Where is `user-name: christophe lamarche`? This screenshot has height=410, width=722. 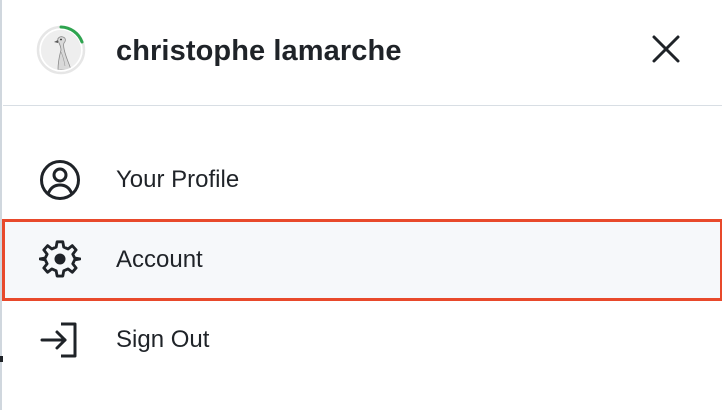
user-name: christophe lamarche is located at coordinates (259, 51).